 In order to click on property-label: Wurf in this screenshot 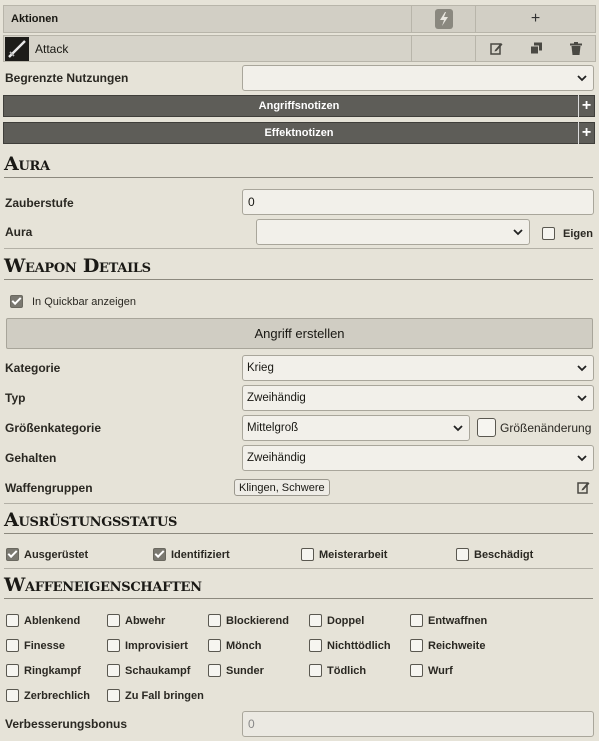, I will do `click(440, 670)`.